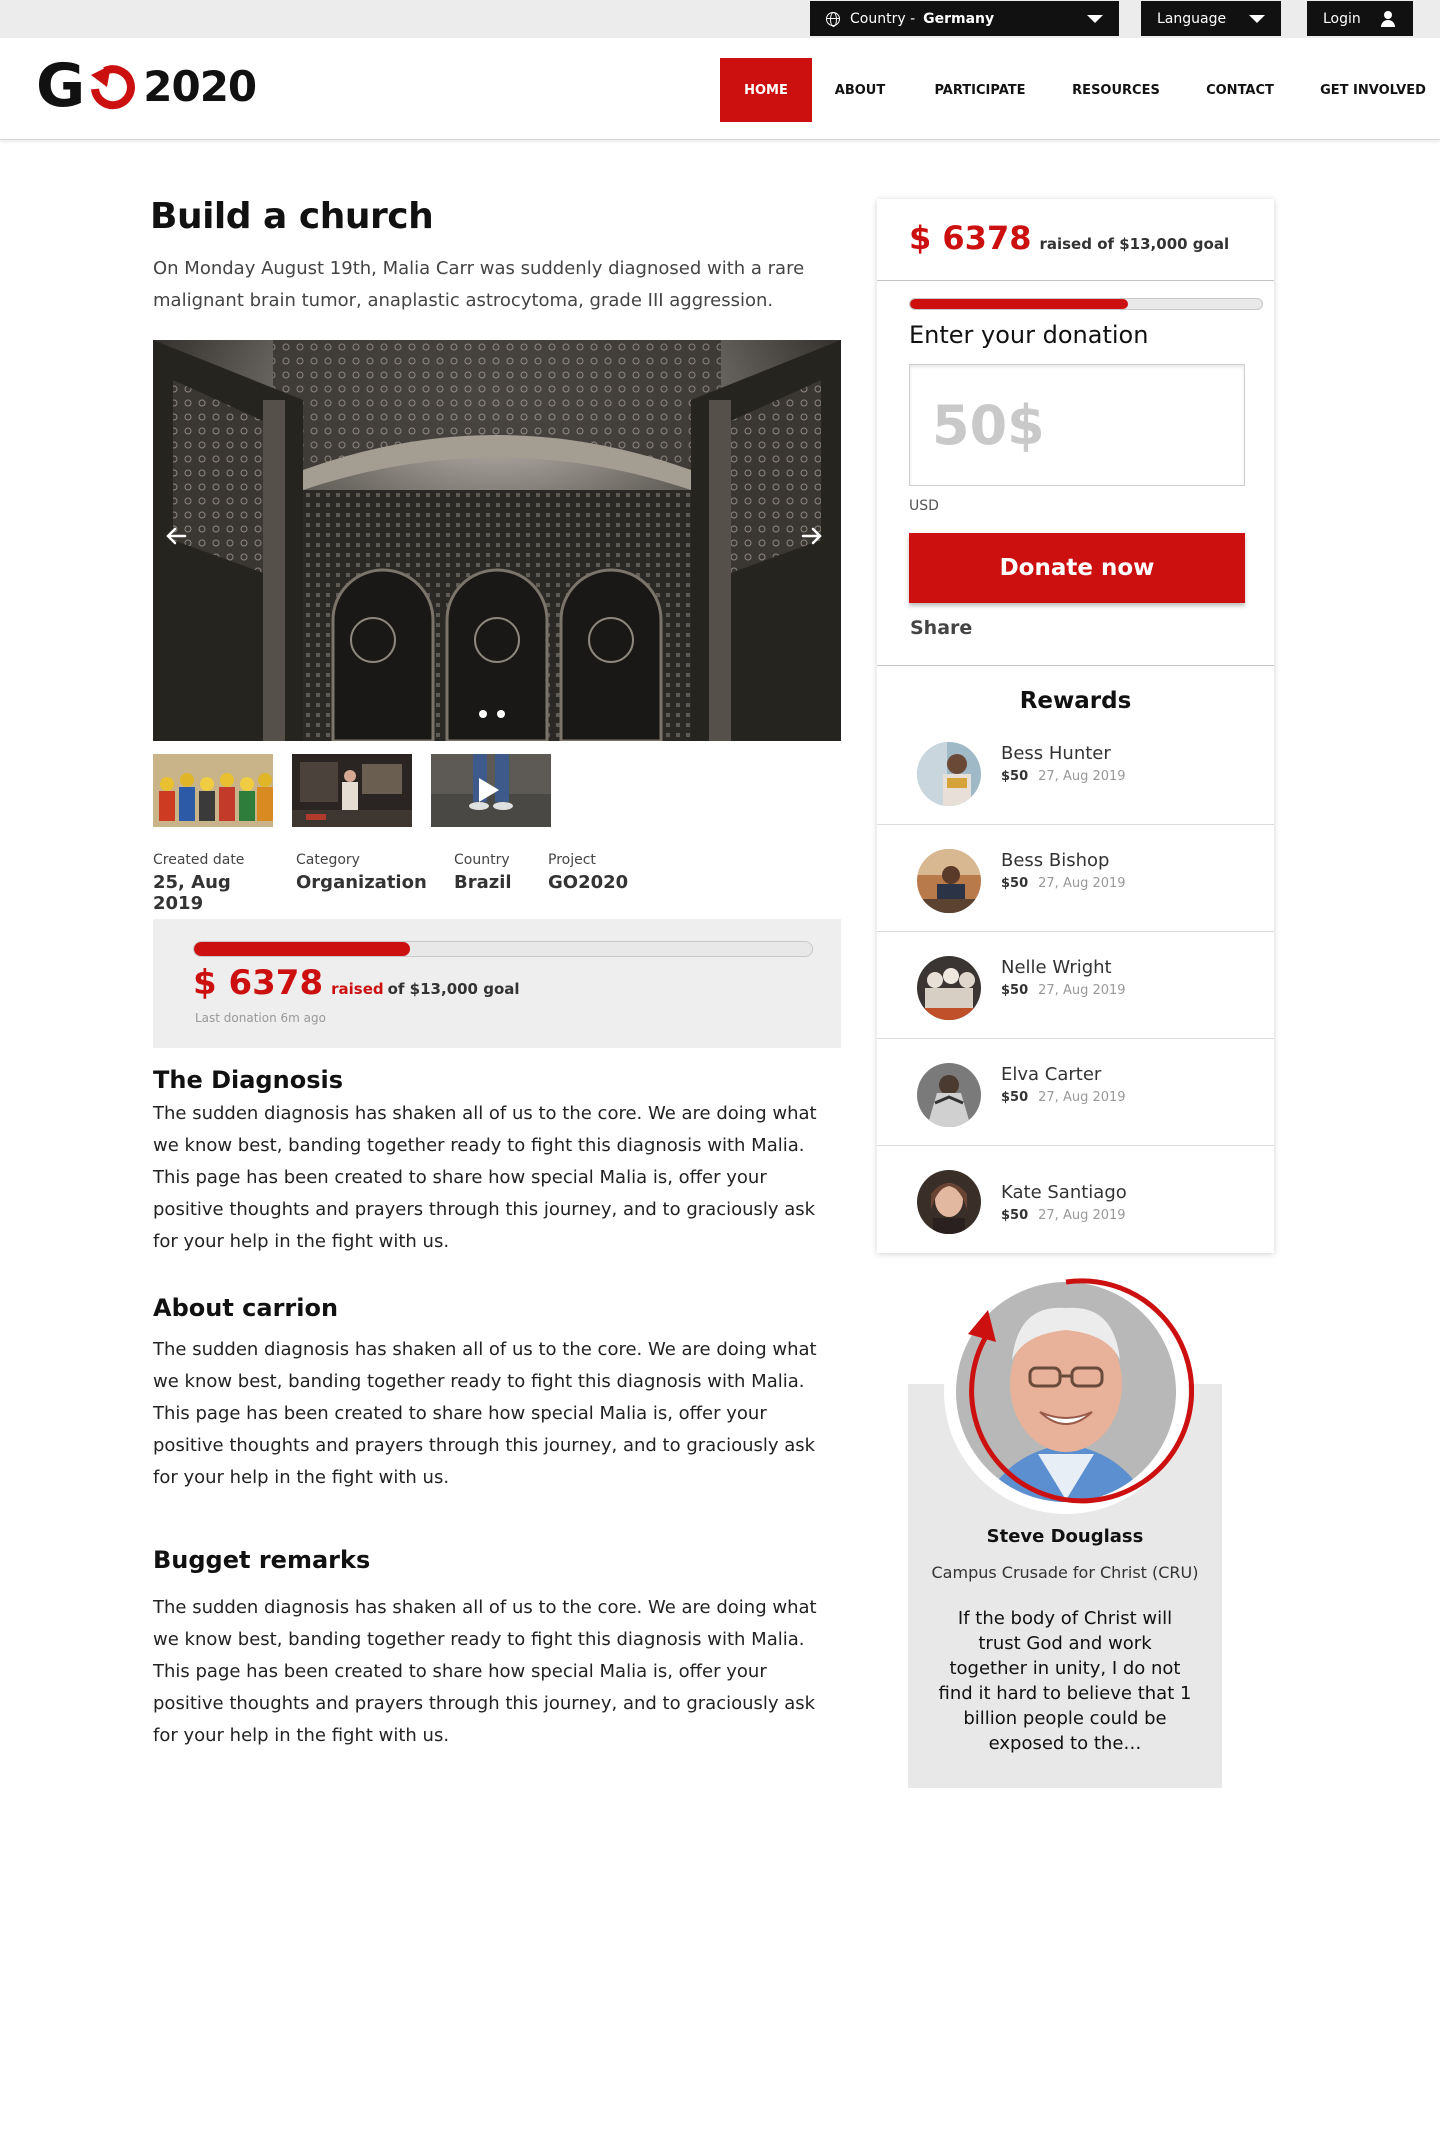  Describe the element at coordinates (453, 989) in the screenshot. I see `goal-text: of $13,000 goal` at that location.